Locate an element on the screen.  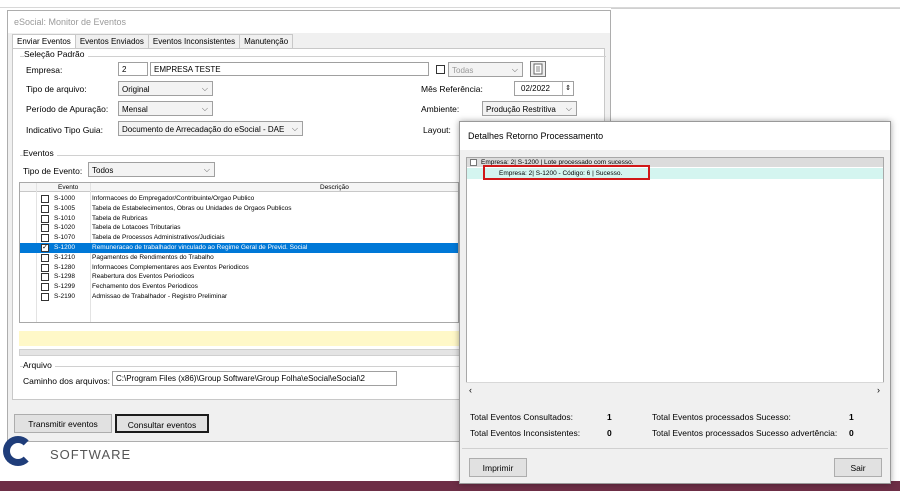
horizontal-scrollbar: ‹ › is located at coordinates (675, 389).